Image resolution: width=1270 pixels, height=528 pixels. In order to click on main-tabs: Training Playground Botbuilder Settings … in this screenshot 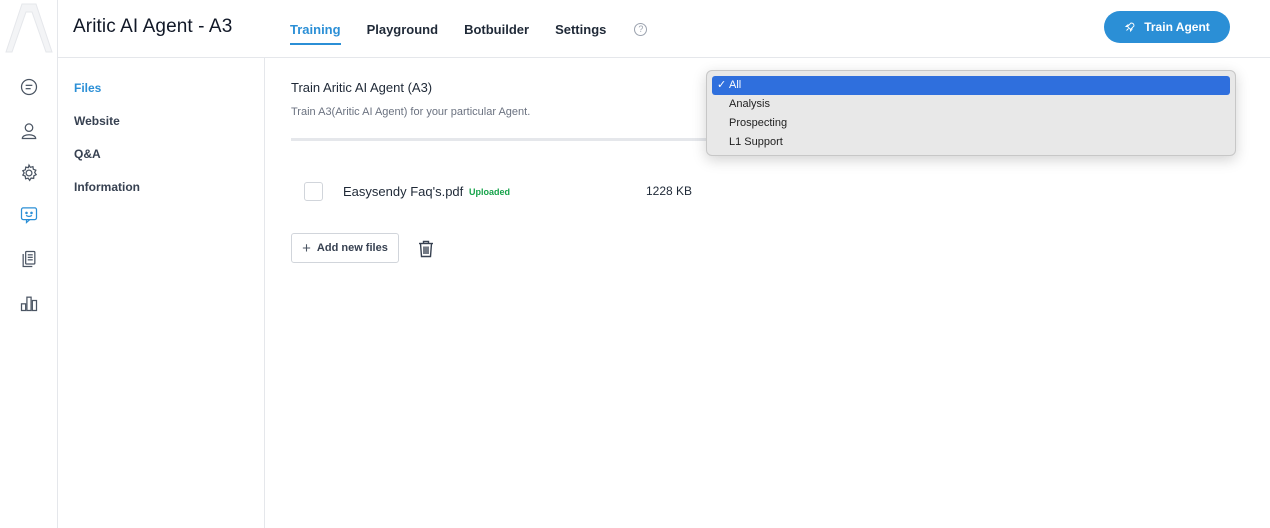, I will do `click(469, 29)`.